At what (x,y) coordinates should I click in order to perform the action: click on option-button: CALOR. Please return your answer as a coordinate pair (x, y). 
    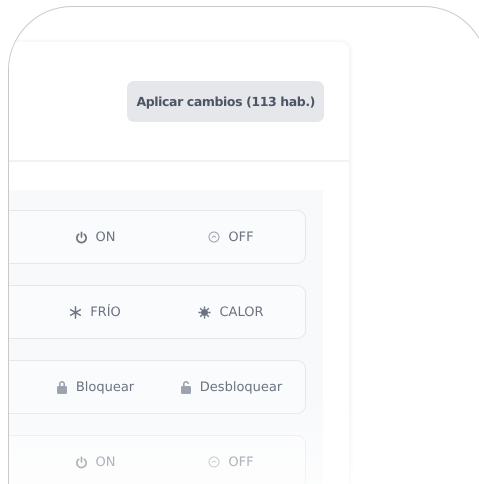
    Looking at the image, I should click on (231, 312).